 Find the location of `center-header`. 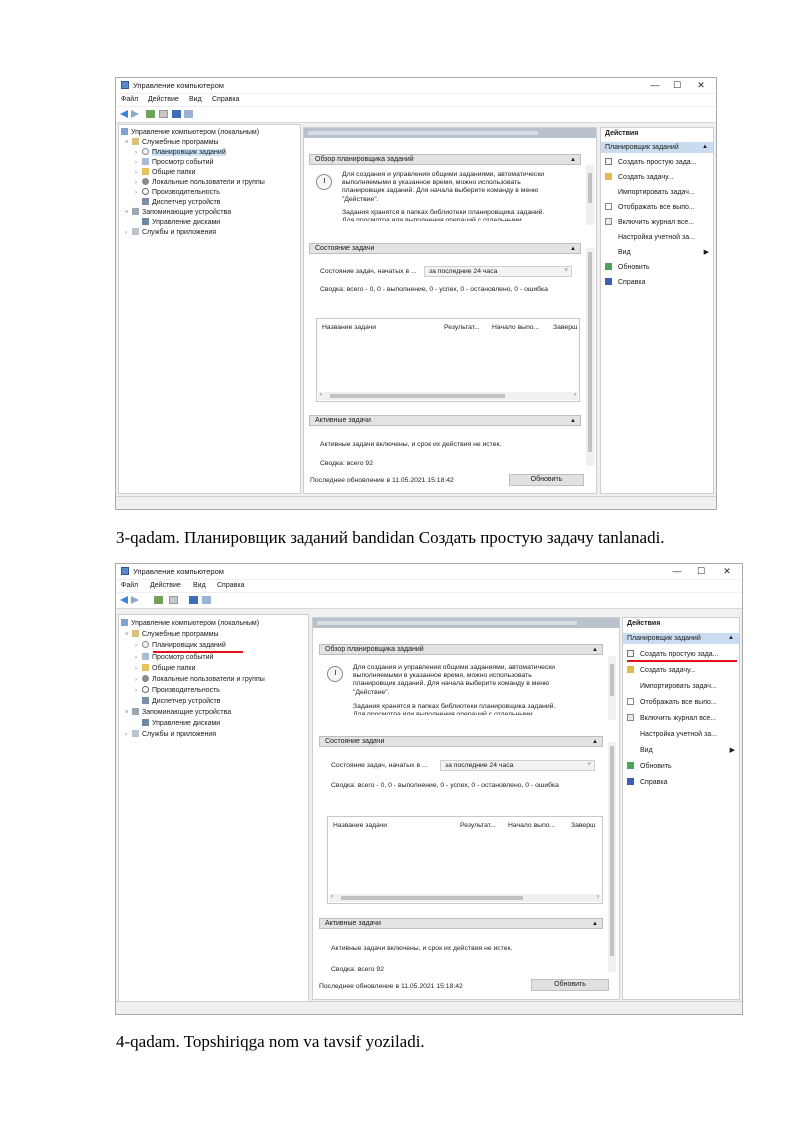

center-header is located at coordinates (450, 133).